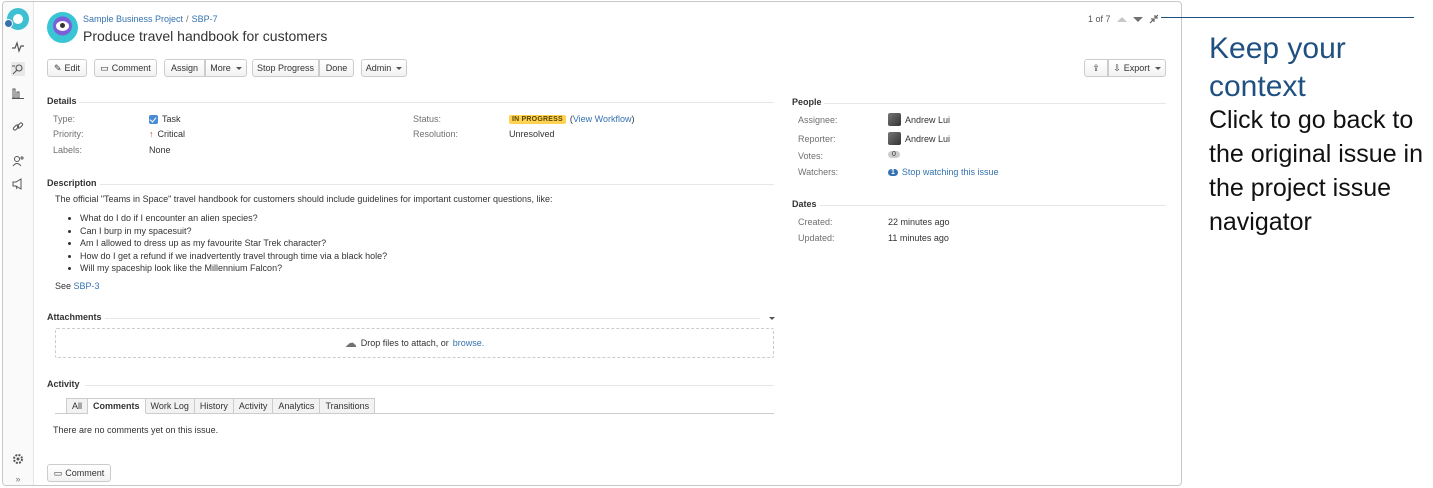 This screenshot has height=488, width=1433. What do you see at coordinates (1117, 67) in the screenshot?
I see `download-icon: ⇩` at bounding box center [1117, 67].